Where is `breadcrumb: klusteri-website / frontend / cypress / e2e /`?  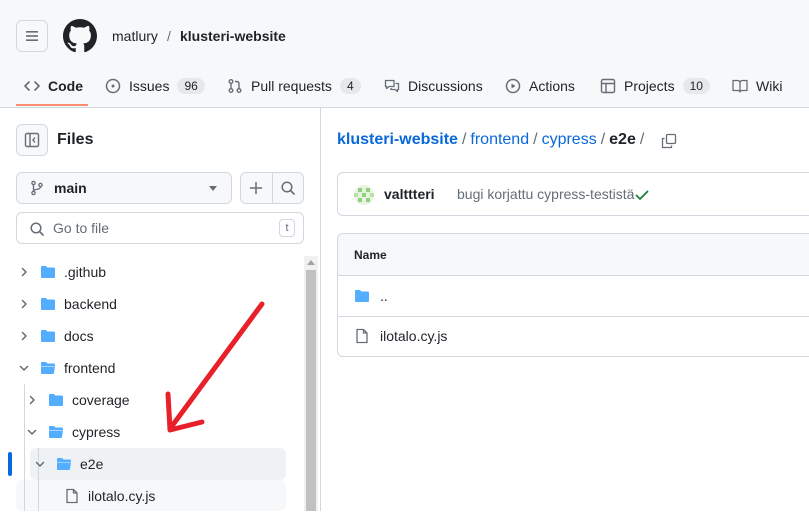 breadcrumb: klusteri-website / frontend / cypress / e2e / is located at coordinates (492, 140).